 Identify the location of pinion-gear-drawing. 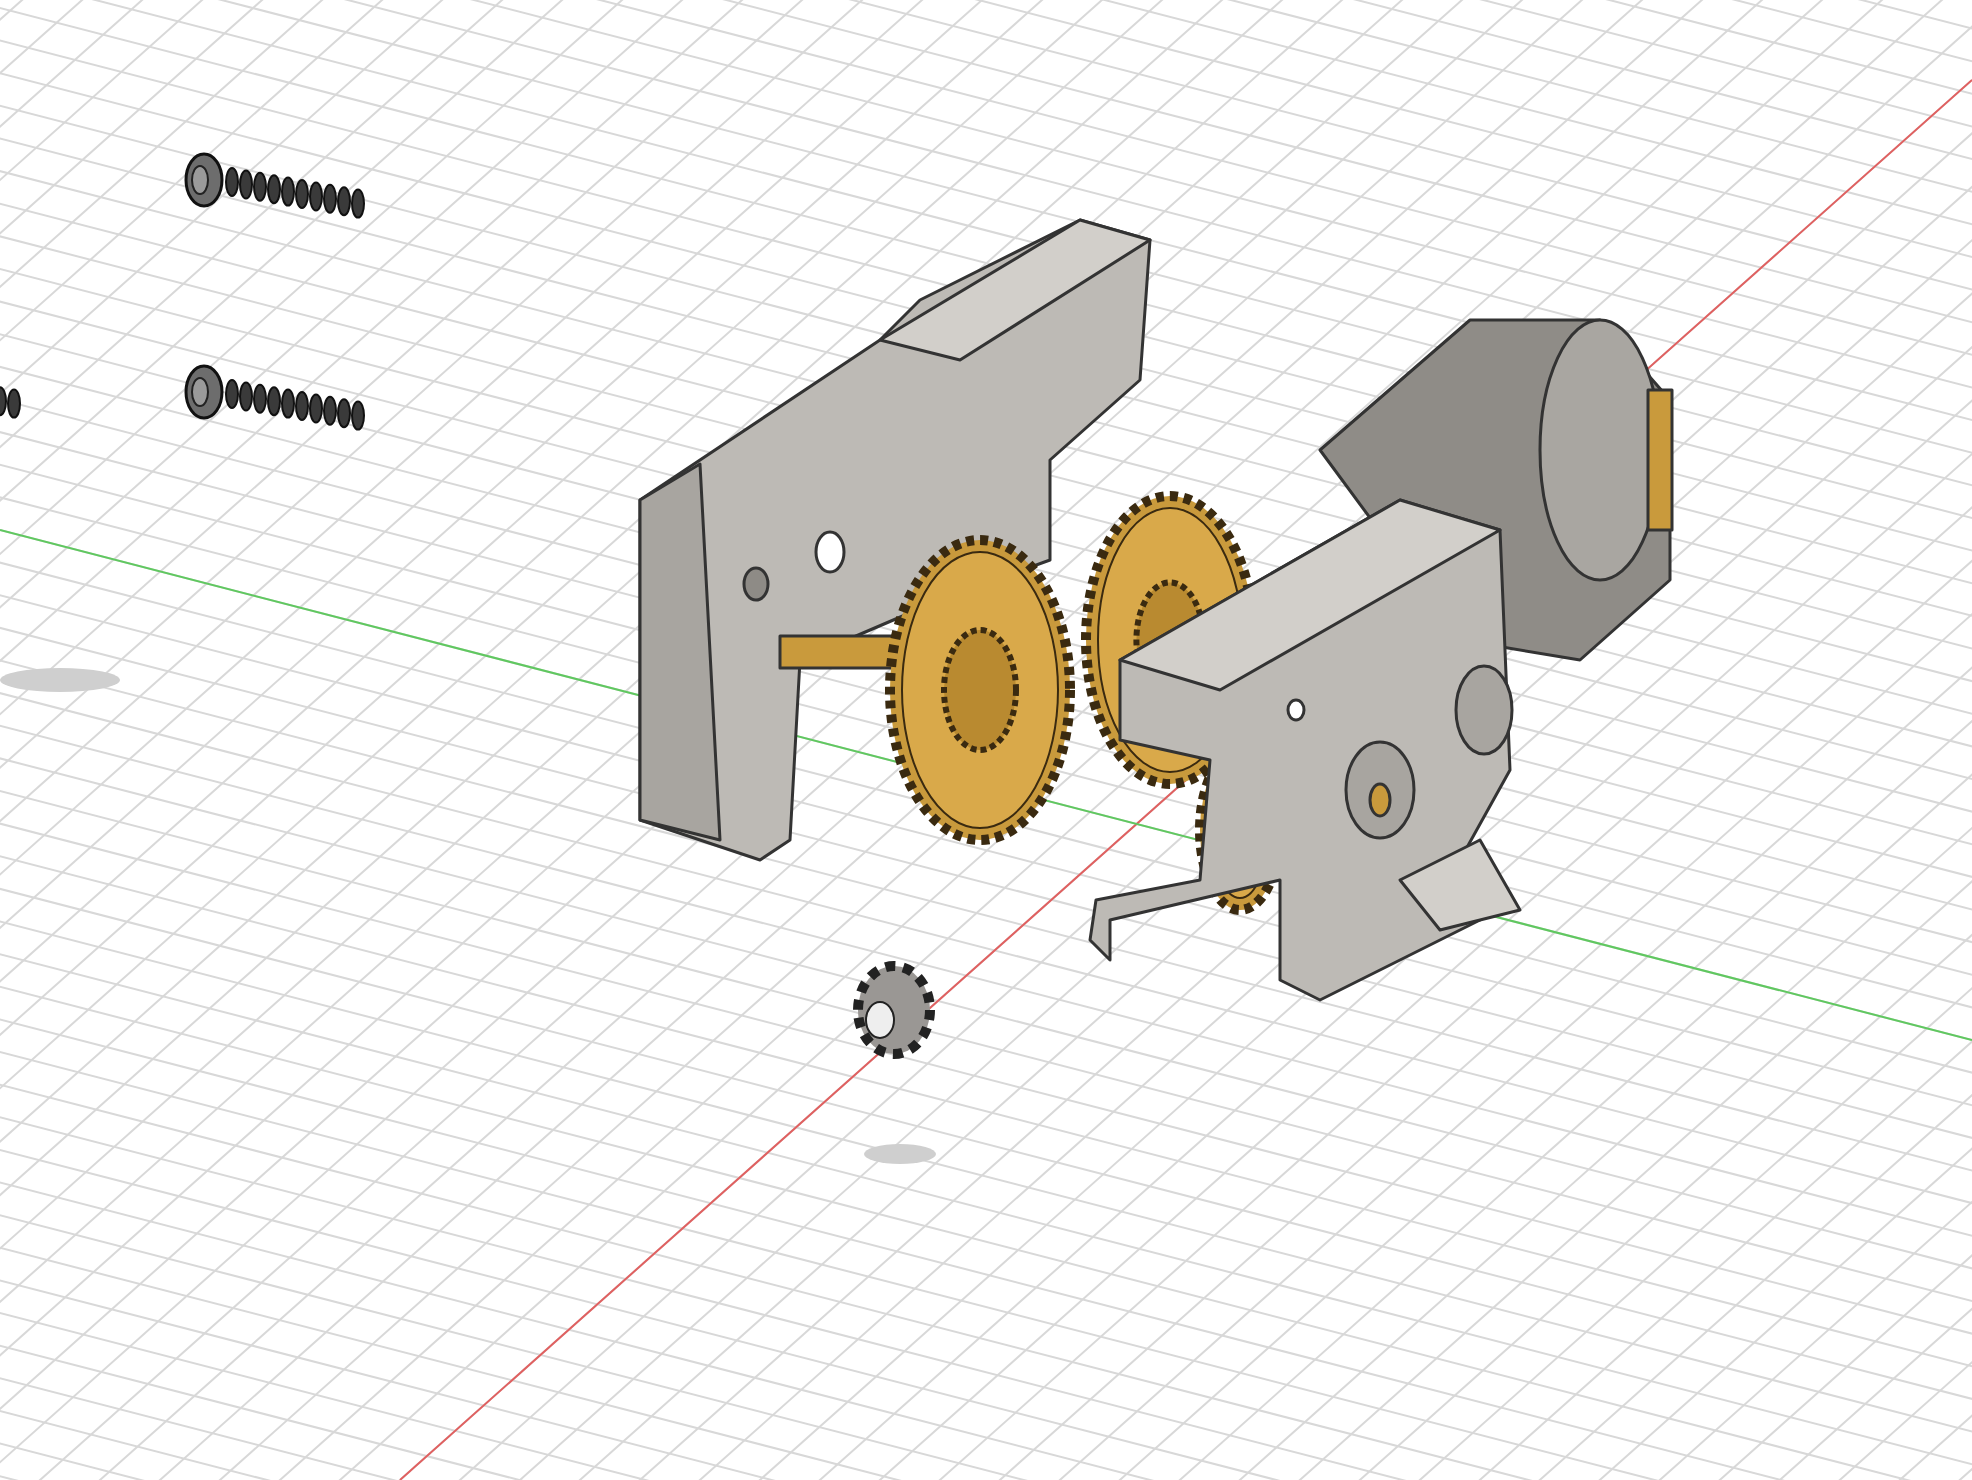
(894, 1010).